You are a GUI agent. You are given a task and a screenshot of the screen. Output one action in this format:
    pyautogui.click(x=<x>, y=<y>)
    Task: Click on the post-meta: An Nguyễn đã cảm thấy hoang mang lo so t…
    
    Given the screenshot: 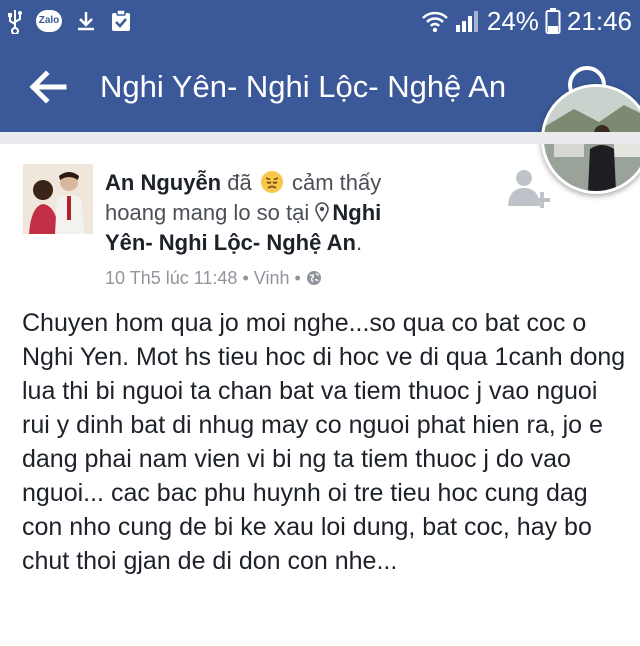 What is the action you would take?
    pyautogui.click(x=260, y=213)
    